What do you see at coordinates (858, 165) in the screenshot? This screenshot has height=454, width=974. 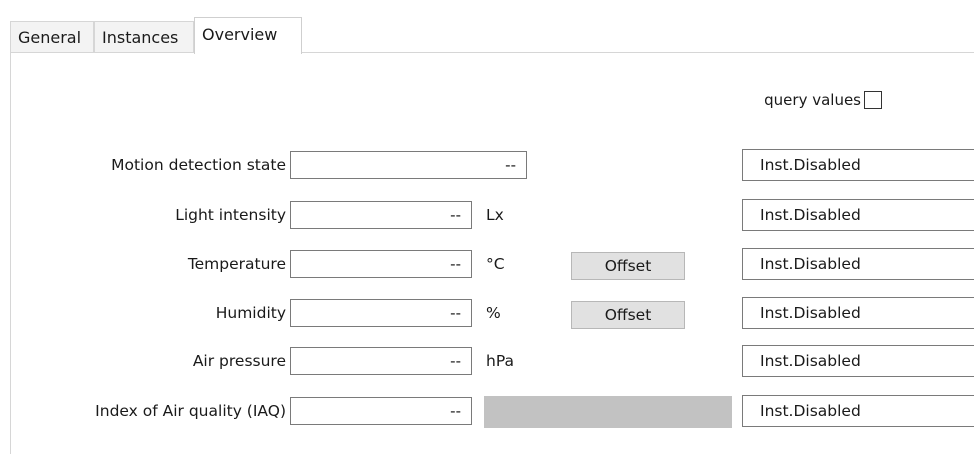 I see `motion-detection-status: Inst.Disabled` at bounding box center [858, 165].